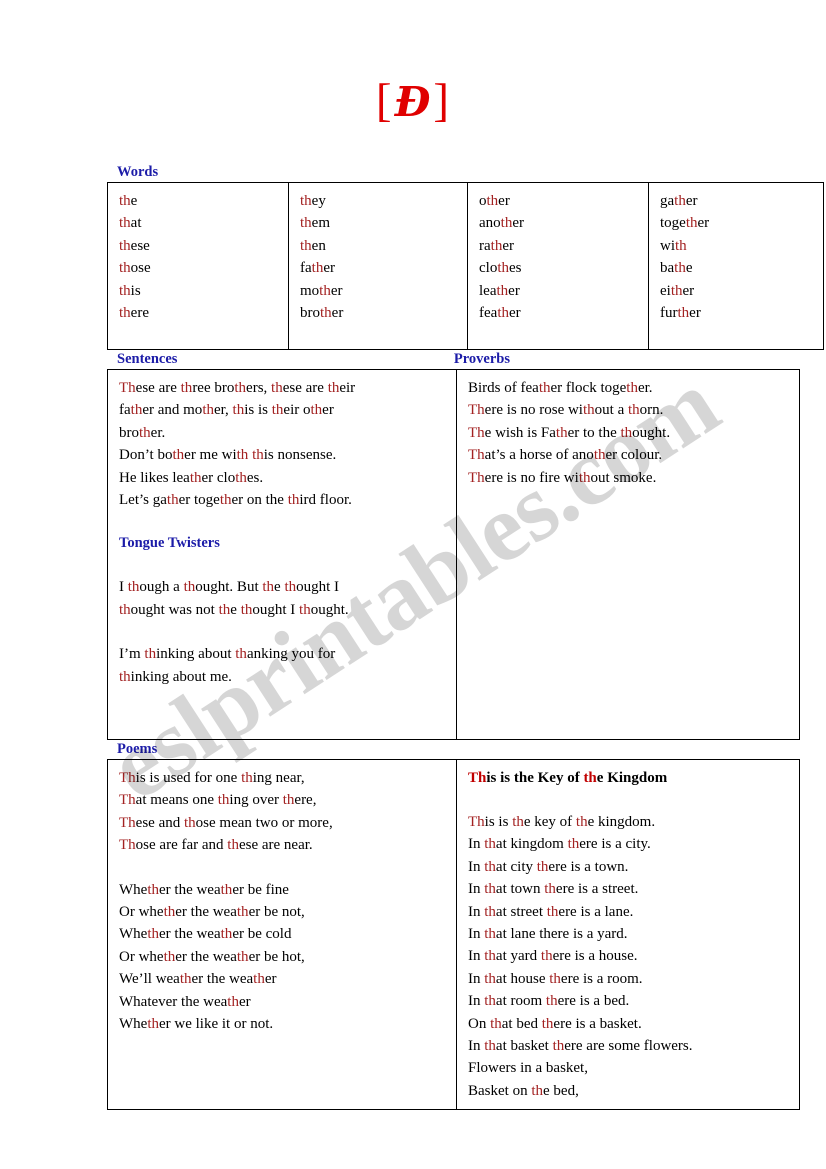  I want to click on word-item: together, so click(685, 223).